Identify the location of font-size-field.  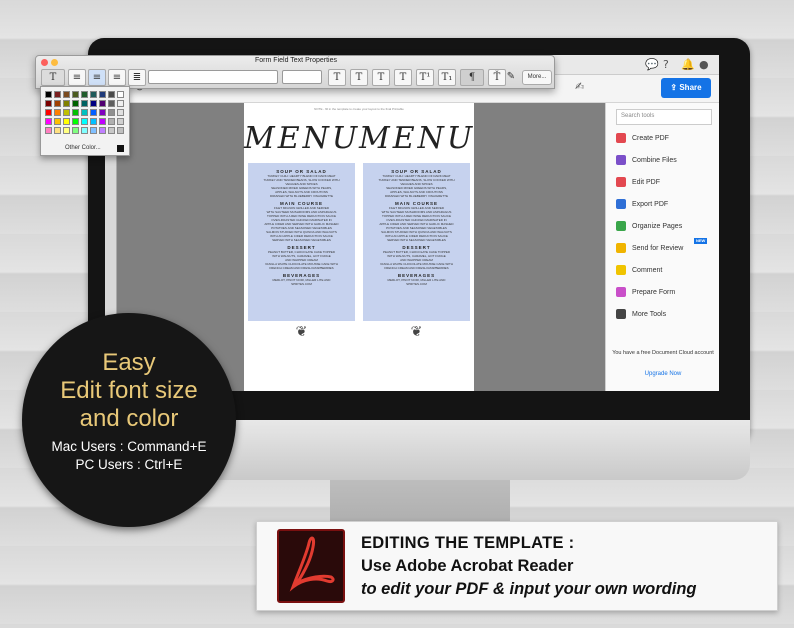
(302, 77).